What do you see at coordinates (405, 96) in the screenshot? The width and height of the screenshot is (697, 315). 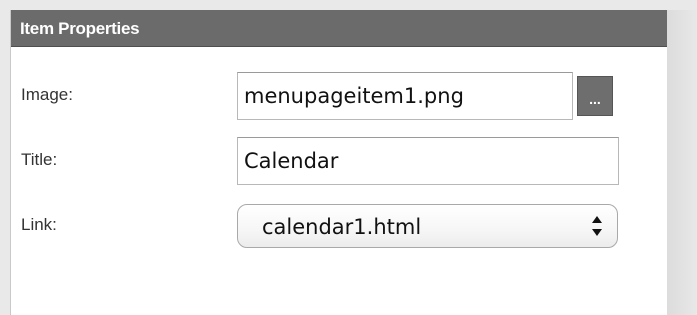 I see `image-field: menupageitem1.png` at bounding box center [405, 96].